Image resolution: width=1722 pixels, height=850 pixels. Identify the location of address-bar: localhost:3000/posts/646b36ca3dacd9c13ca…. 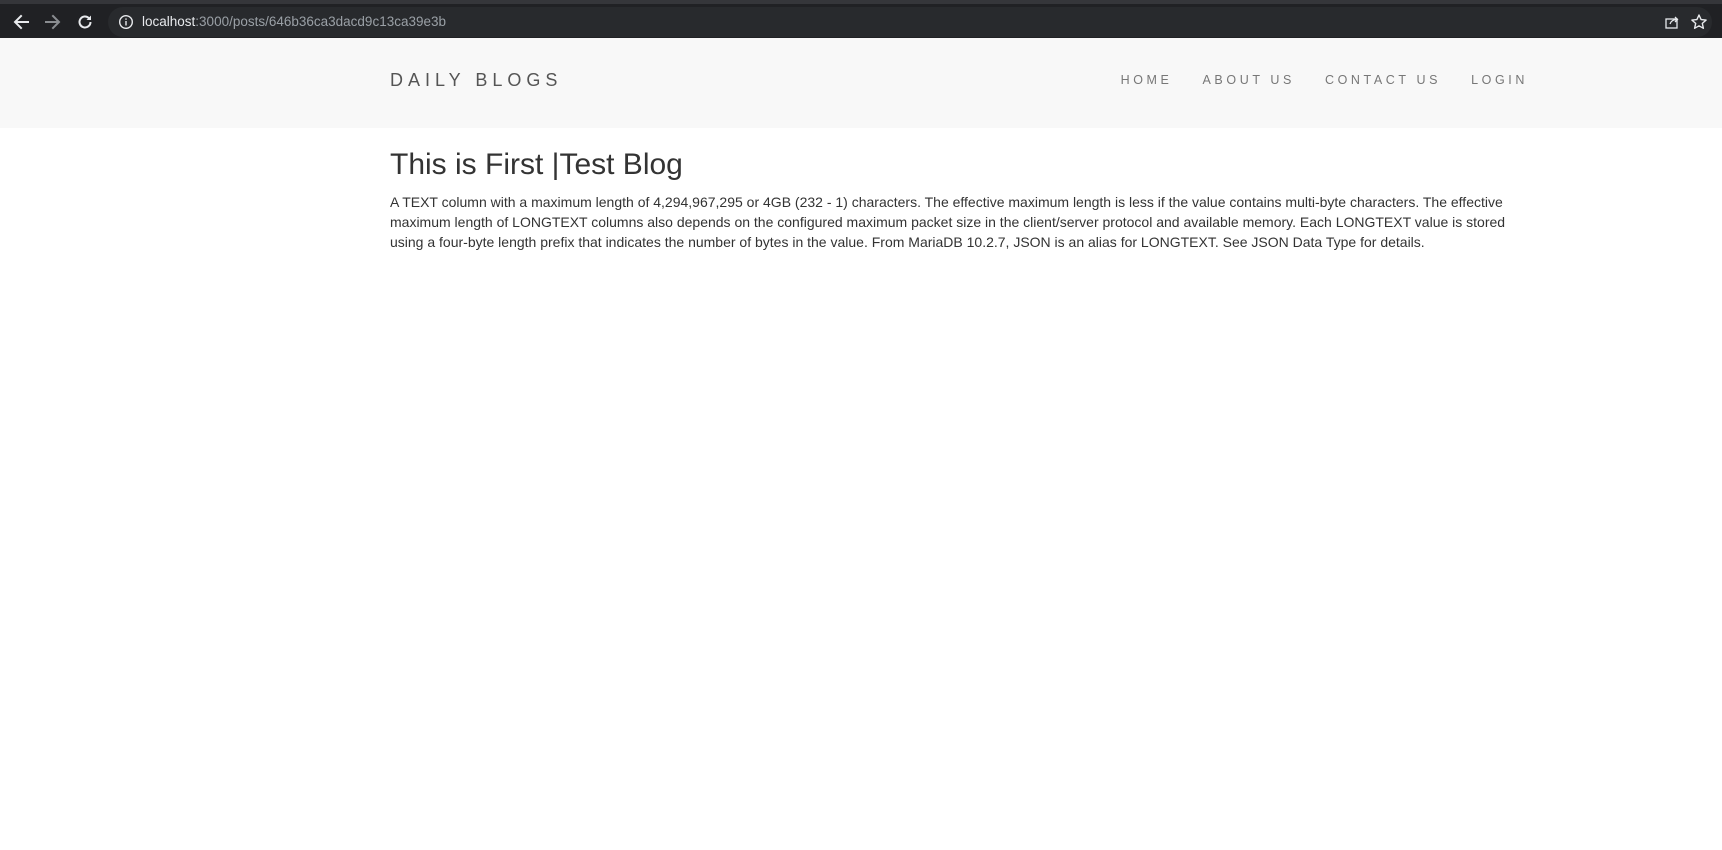
(910, 22).